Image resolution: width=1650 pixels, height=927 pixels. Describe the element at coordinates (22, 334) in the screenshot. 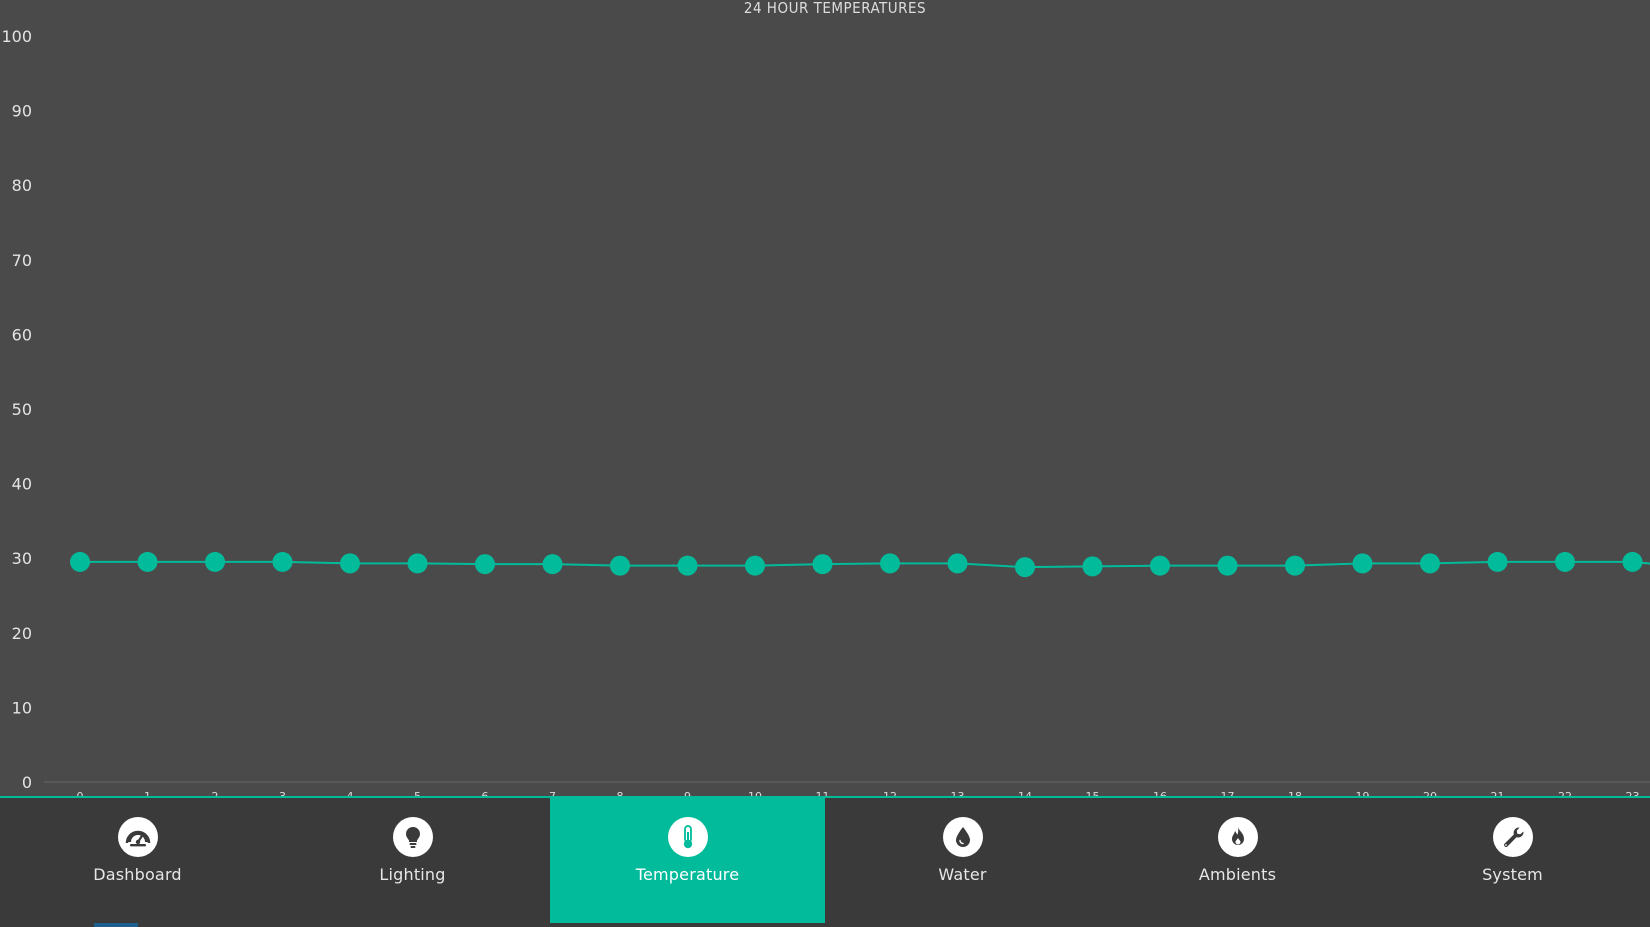

I see `y-tick-label: 60` at that location.